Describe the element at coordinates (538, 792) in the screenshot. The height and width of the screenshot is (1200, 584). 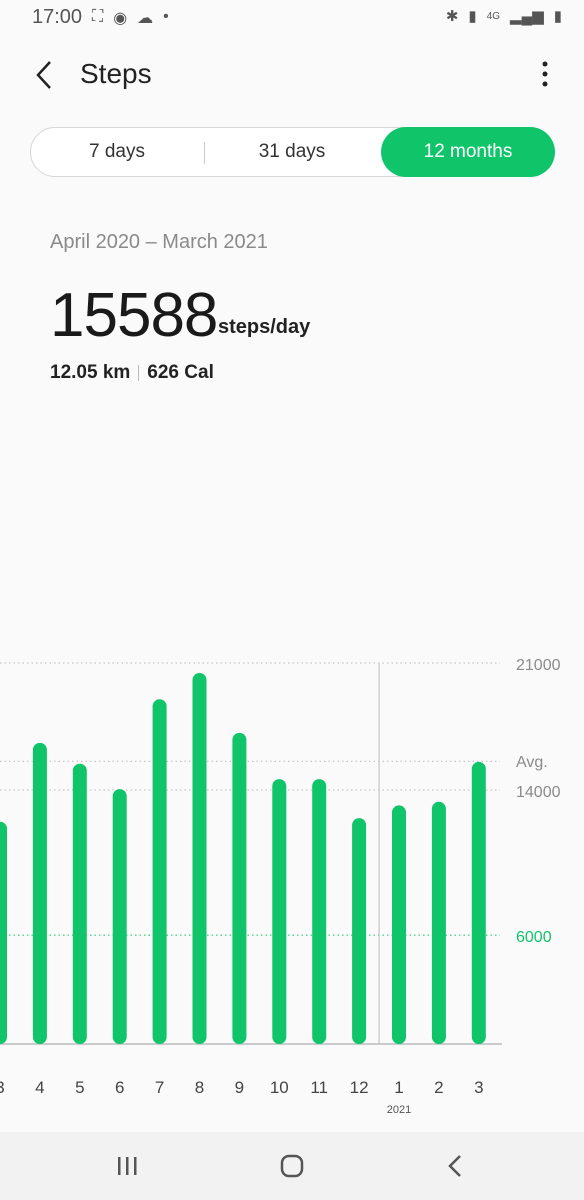
I see `y-tick-label: 14000` at that location.